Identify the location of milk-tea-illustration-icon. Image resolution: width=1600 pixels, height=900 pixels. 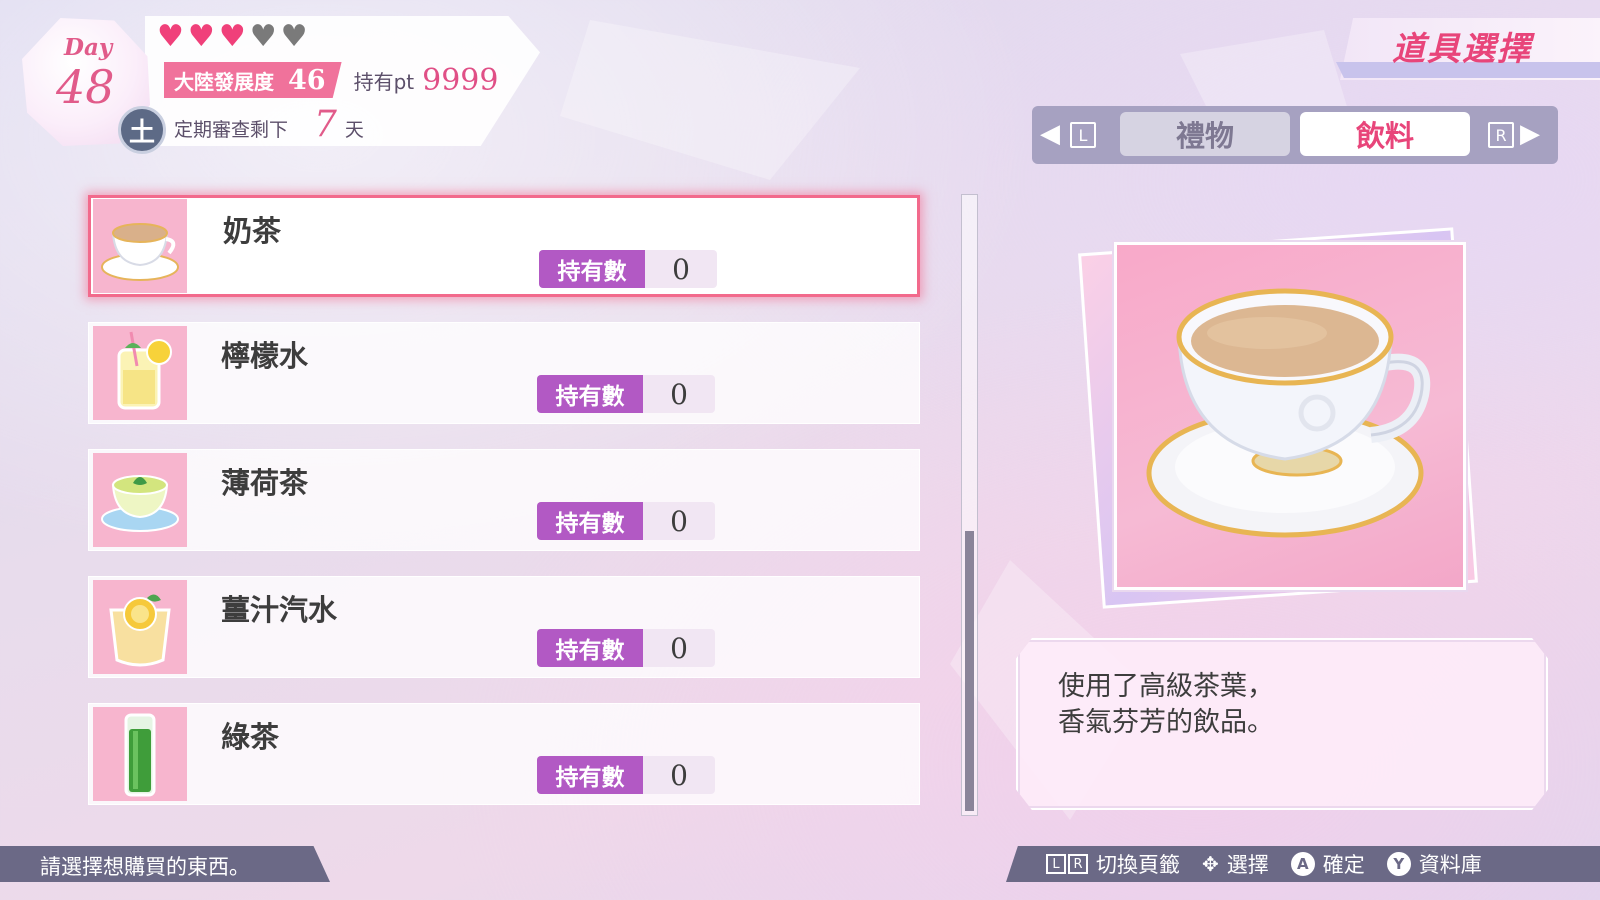
(1288, 413).